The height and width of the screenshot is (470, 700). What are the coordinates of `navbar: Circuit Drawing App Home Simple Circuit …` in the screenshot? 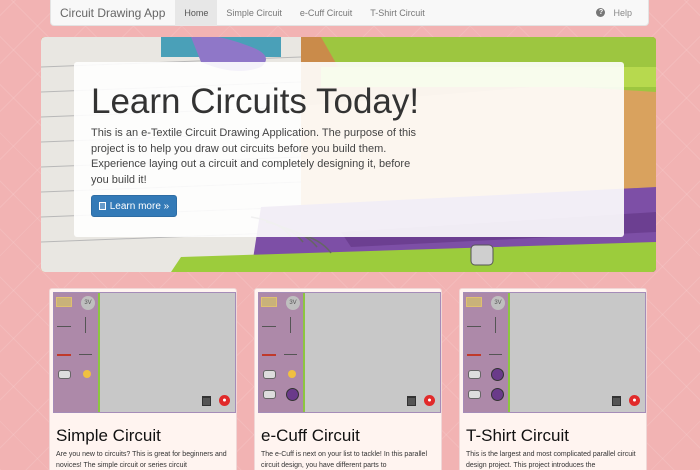 It's located at (349, 13).